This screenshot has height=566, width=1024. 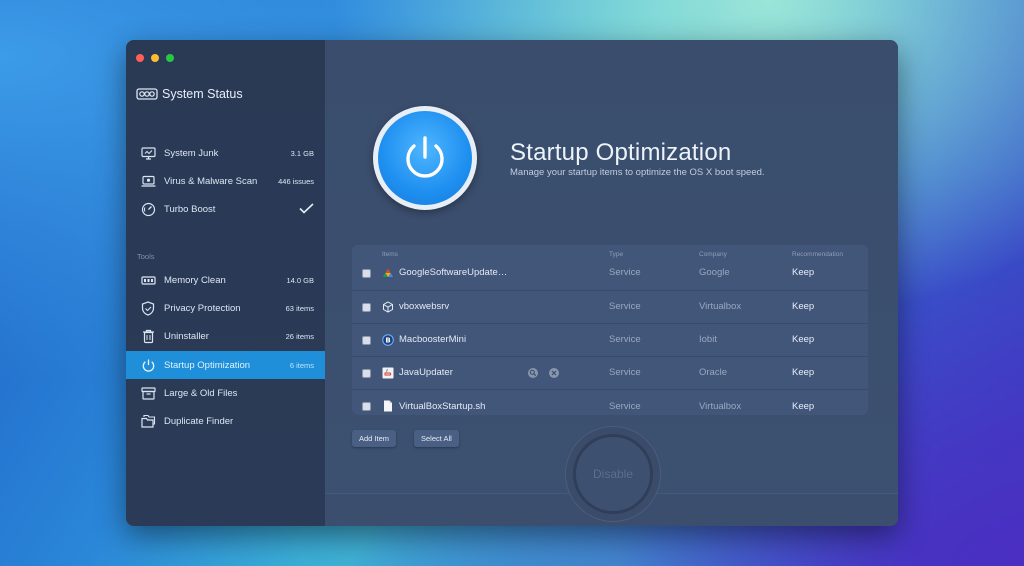 What do you see at coordinates (148, 209) in the screenshot?
I see `speedometer-icon` at bounding box center [148, 209].